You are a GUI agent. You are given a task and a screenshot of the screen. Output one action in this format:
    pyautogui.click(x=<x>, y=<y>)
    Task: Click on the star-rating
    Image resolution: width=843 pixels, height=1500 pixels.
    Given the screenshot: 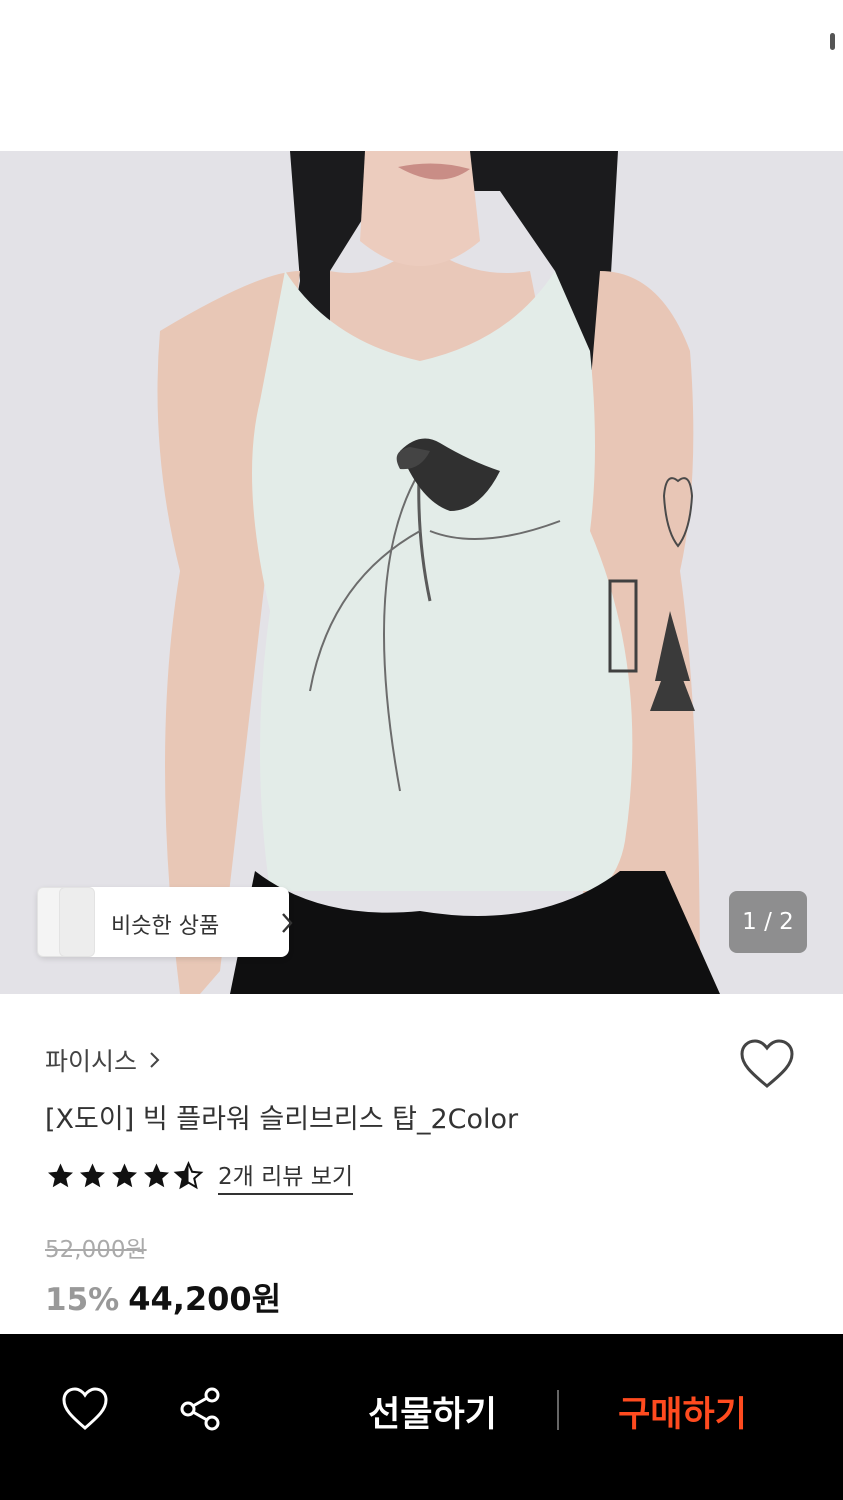 What is the action you would take?
    pyautogui.click(x=124, y=1176)
    